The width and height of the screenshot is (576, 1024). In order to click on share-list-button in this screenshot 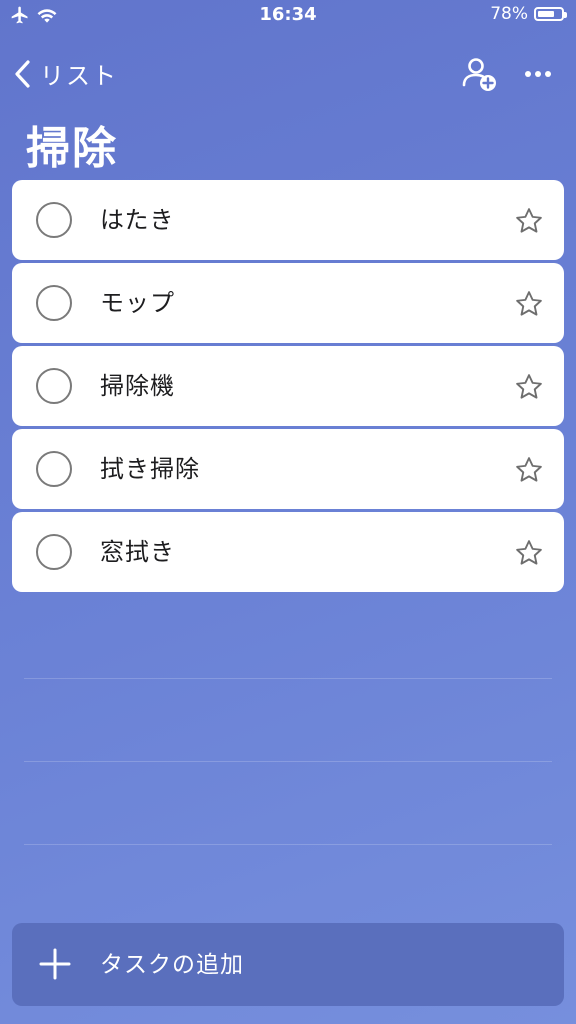, I will do `click(480, 74)`.